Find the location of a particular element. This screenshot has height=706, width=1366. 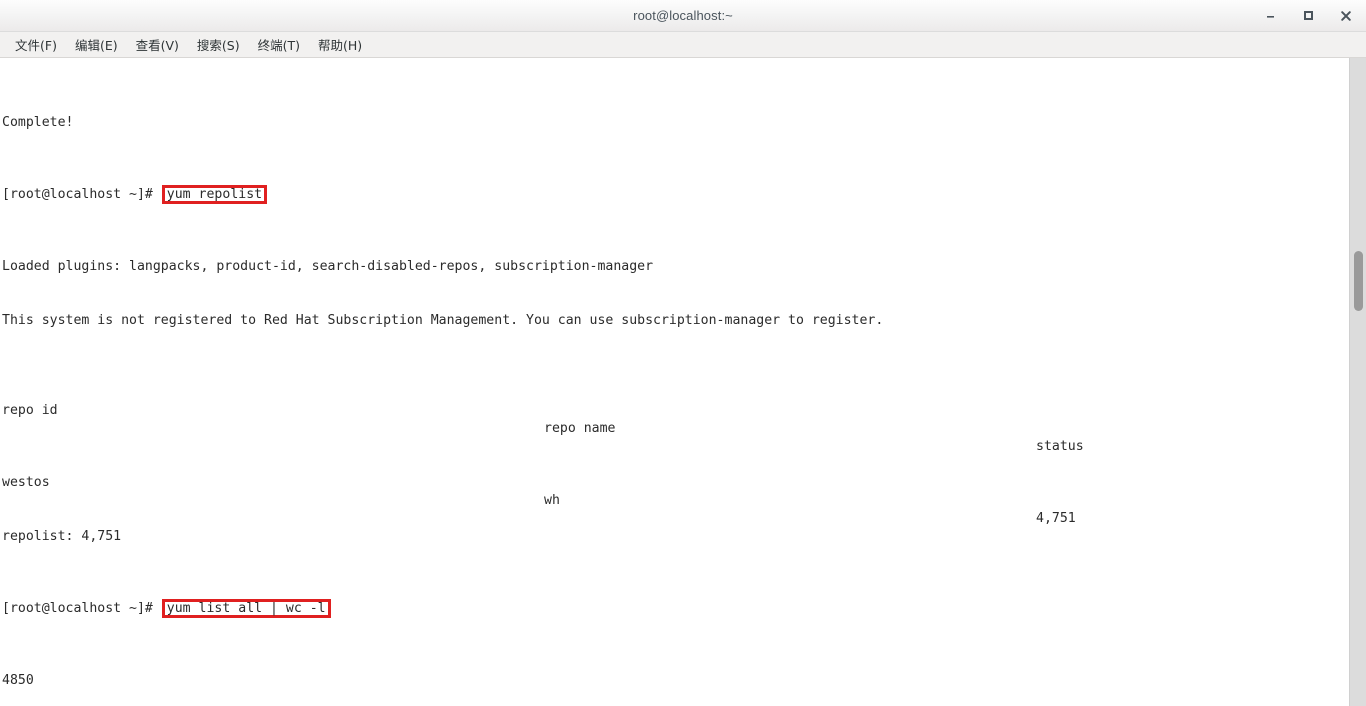

repolist-row-repo-name: wh is located at coordinates (552, 500).